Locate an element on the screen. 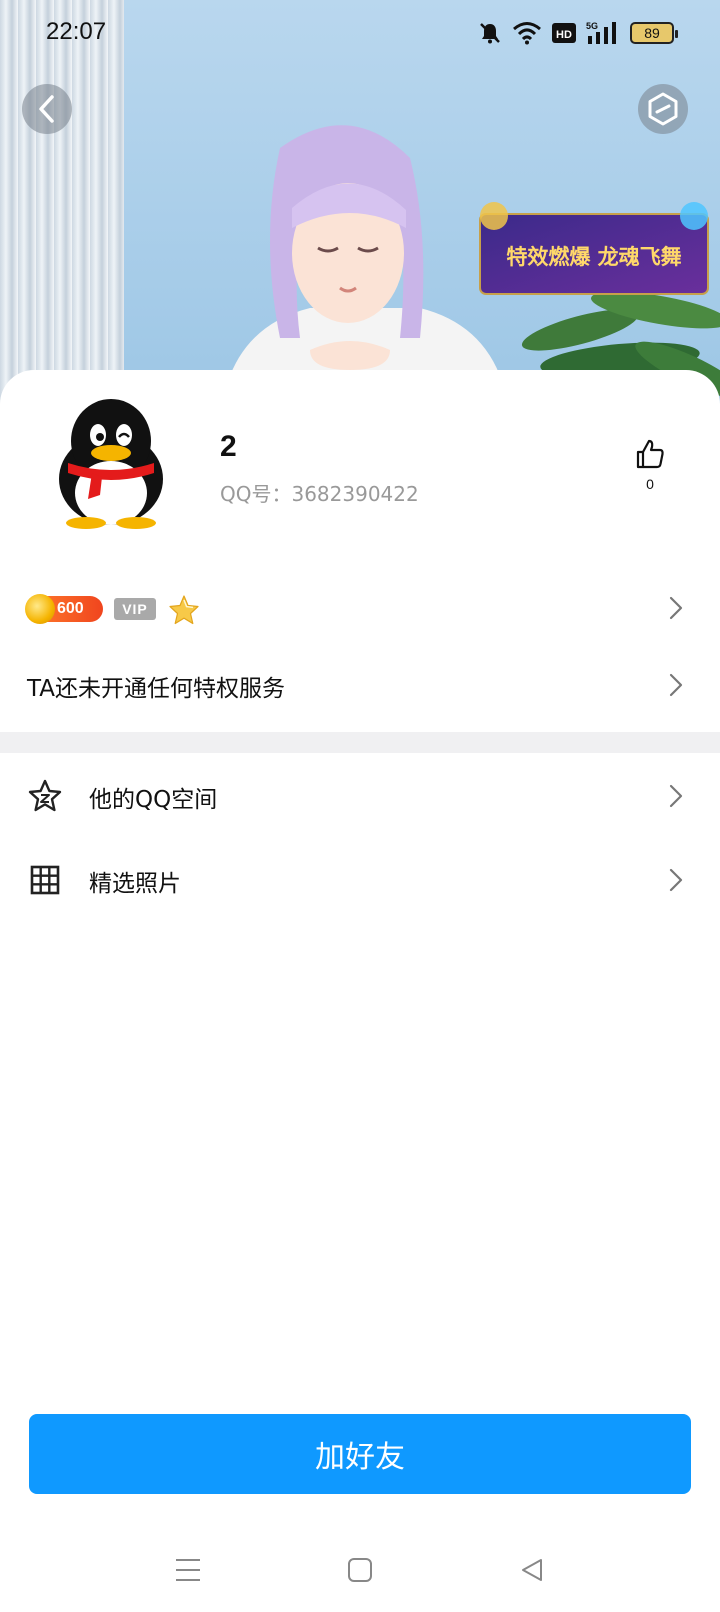 The width and height of the screenshot is (720, 1612). vip-badge: VIP is located at coordinates (135, 609).